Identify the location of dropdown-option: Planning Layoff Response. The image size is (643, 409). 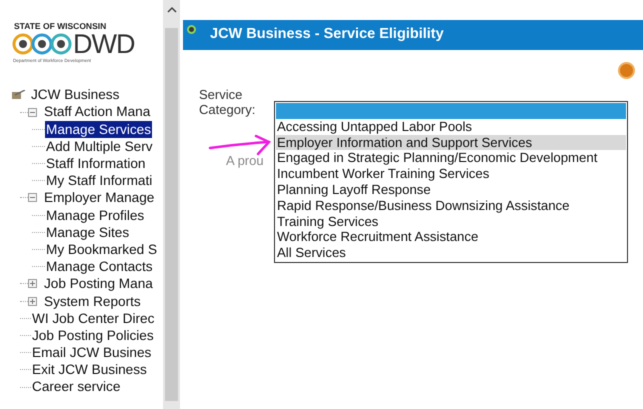
(451, 190).